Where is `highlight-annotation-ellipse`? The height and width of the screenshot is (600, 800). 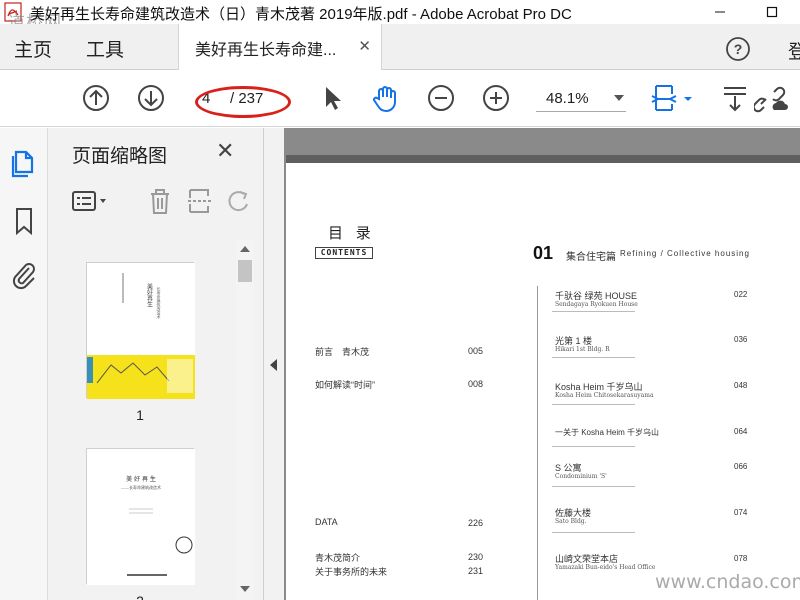
highlight-annotation-ellipse is located at coordinates (243, 102).